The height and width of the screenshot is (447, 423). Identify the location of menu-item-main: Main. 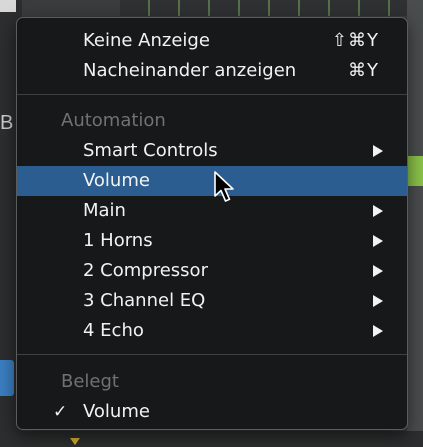
(212, 211).